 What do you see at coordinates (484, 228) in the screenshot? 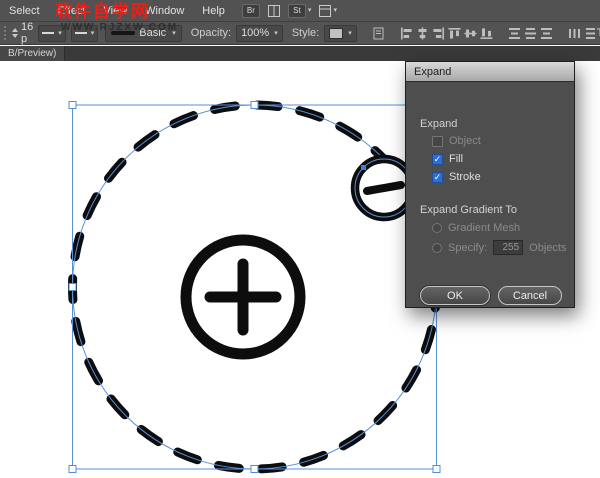
I see `gradient-mesh-label: Gradient Mesh` at bounding box center [484, 228].